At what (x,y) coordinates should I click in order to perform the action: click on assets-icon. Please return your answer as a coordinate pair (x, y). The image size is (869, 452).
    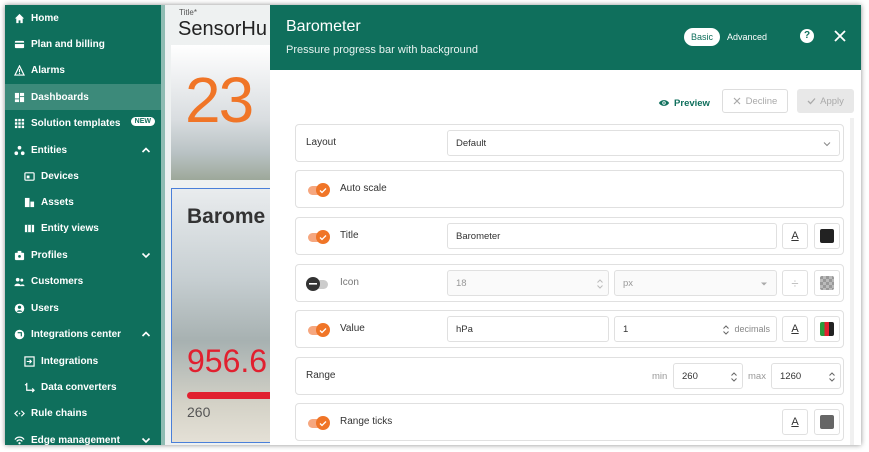
    Looking at the image, I should click on (29, 202).